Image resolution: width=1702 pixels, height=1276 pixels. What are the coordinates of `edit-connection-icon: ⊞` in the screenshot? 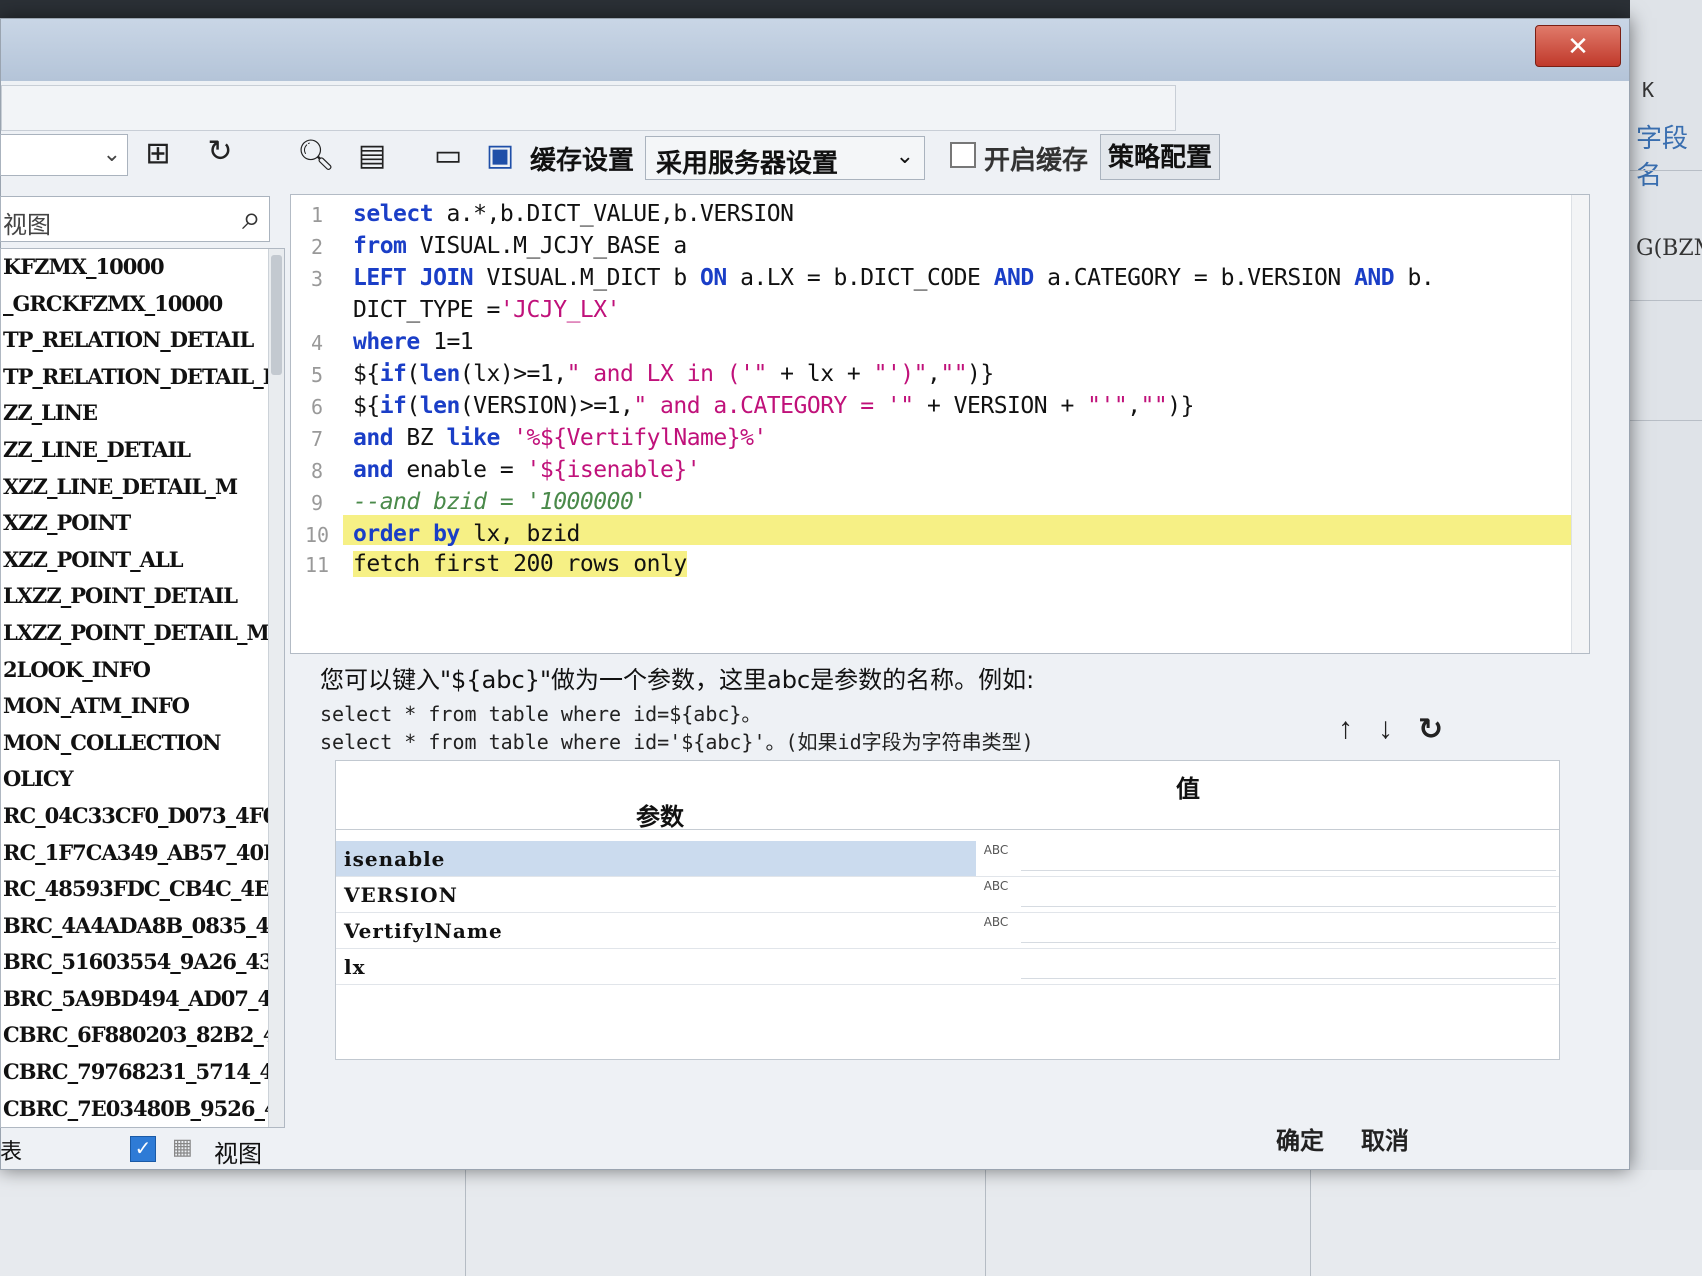 It's located at (158, 154).